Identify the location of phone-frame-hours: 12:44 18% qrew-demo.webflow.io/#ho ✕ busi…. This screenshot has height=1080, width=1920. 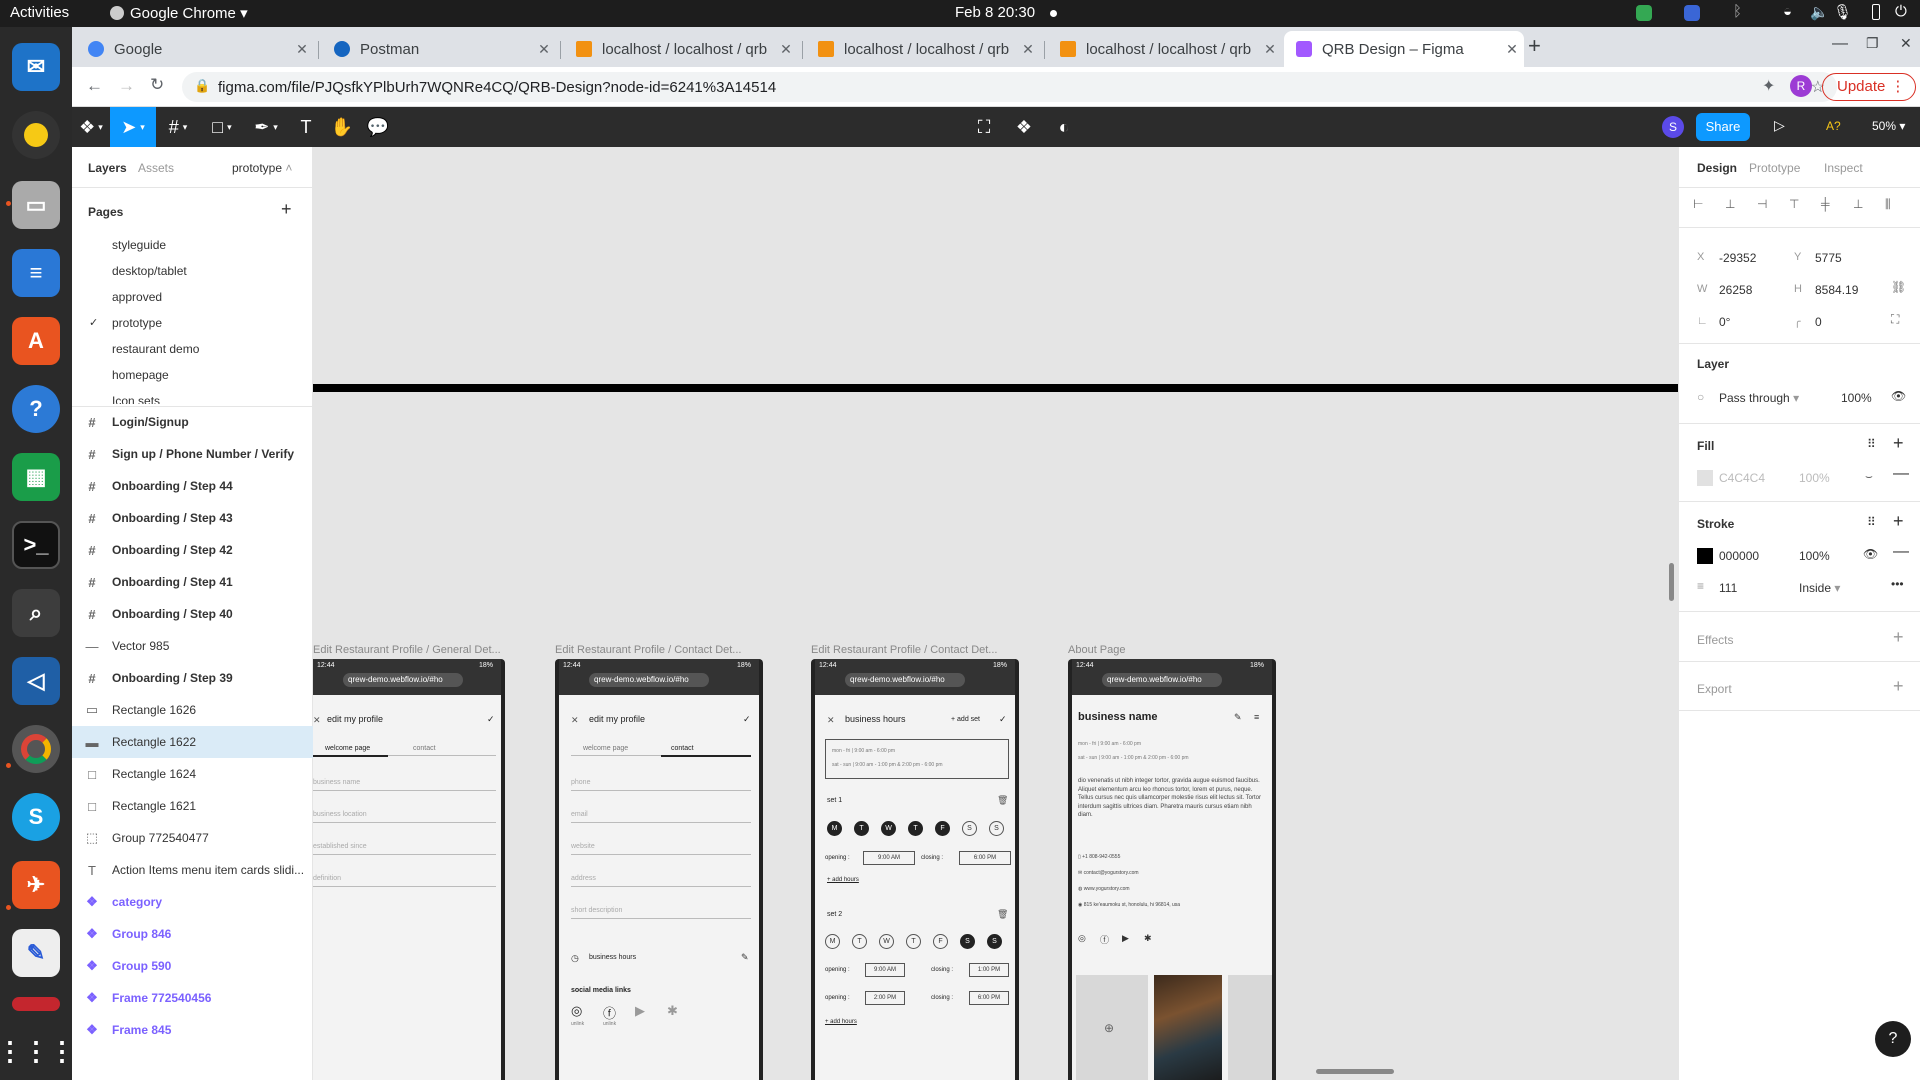
(915, 869).